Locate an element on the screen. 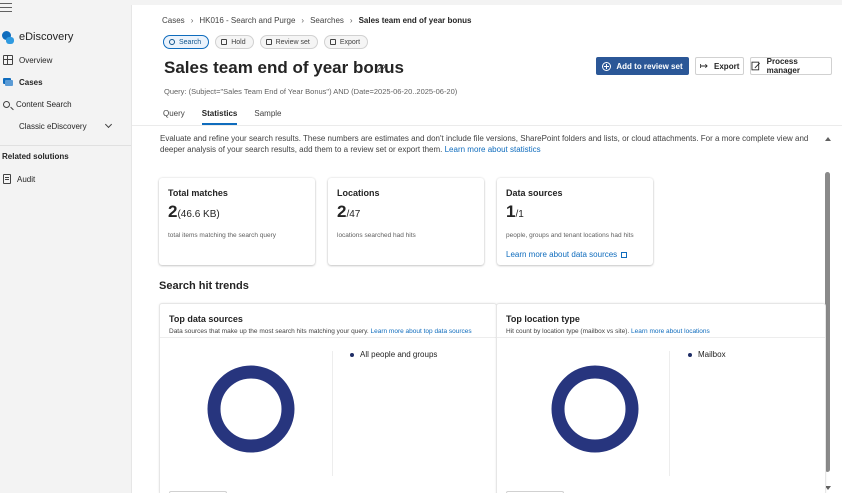  breadcrumb-cases: Cases is located at coordinates (173, 20).